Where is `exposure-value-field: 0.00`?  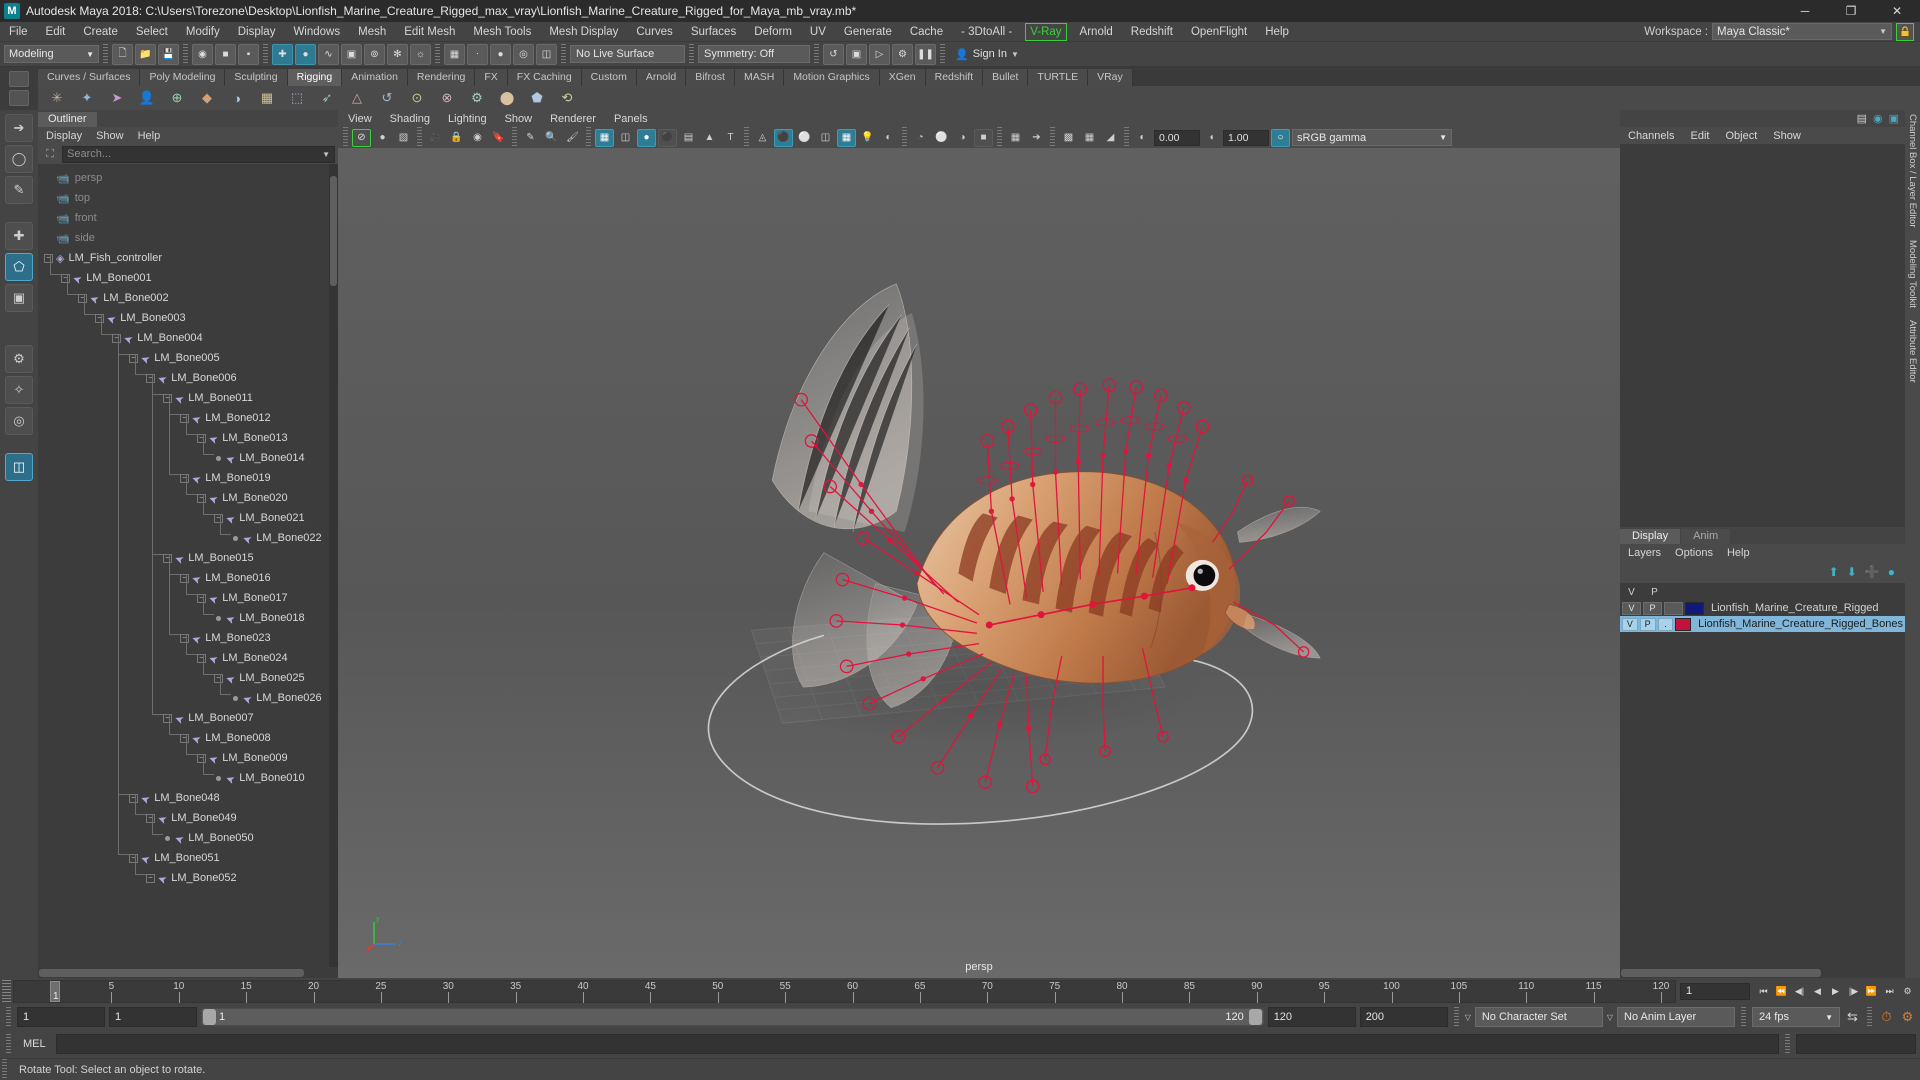
exposure-value-field: 0.00 is located at coordinates (1177, 137).